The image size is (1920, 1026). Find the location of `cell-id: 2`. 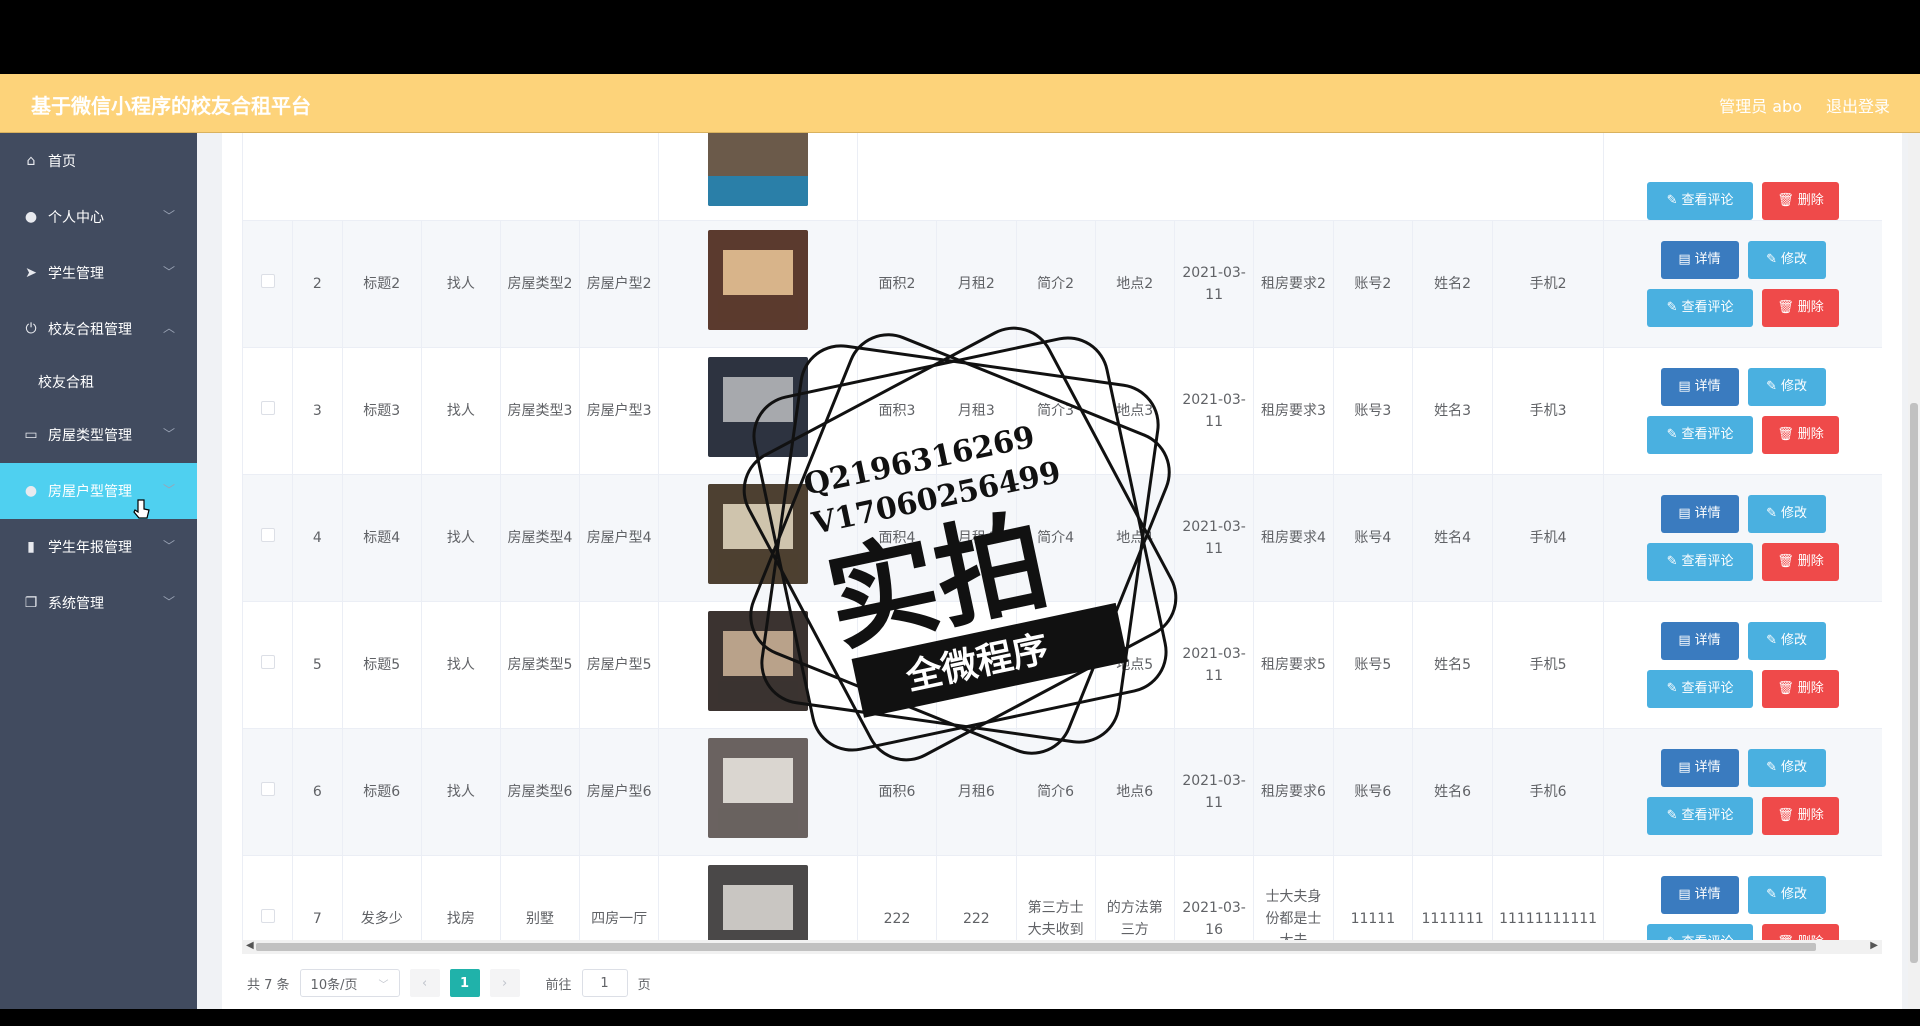

cell-id: 2 is located at coordinates (317, 283).